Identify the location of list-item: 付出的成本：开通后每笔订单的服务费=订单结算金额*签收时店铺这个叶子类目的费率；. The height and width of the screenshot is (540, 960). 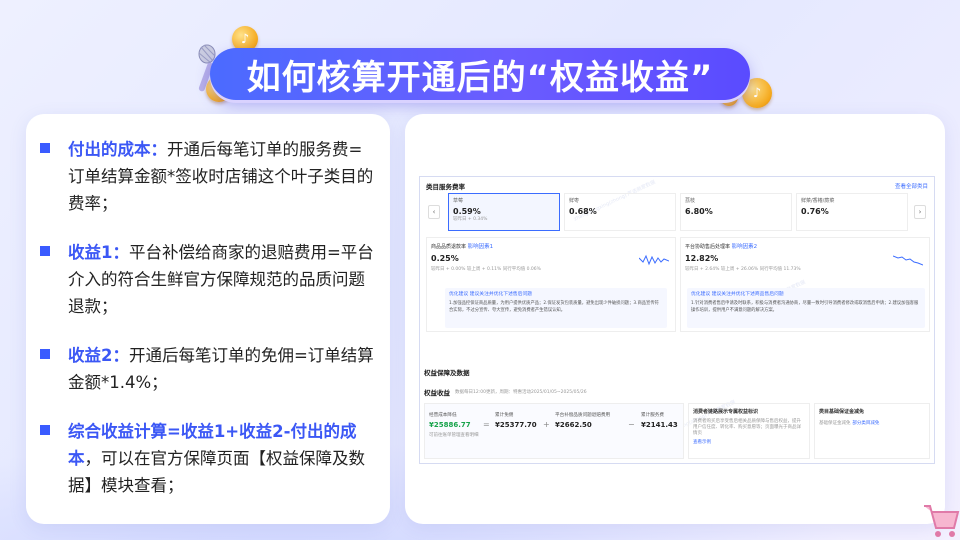
(209, 176).